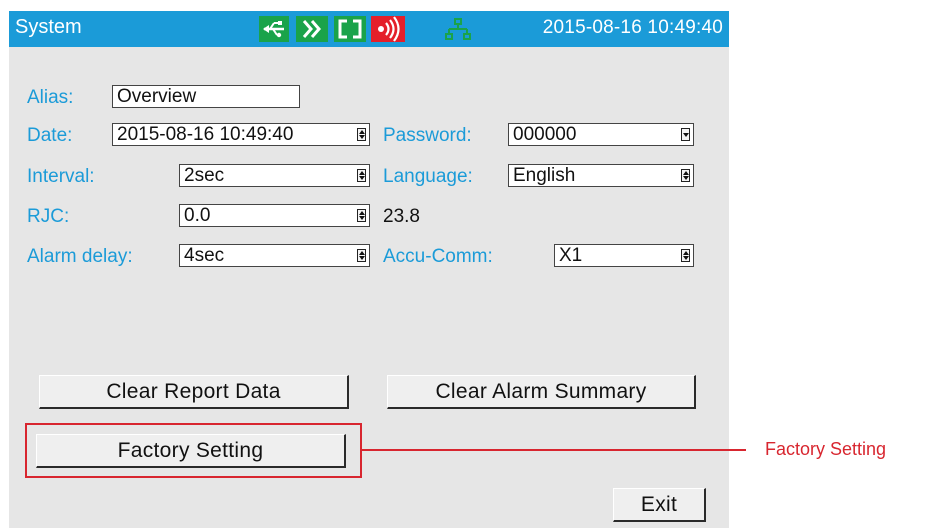 Image resolution: width=930 pixels, height=528 pixels. I want to click on accu-comm-value: X1, so click(571, 255).